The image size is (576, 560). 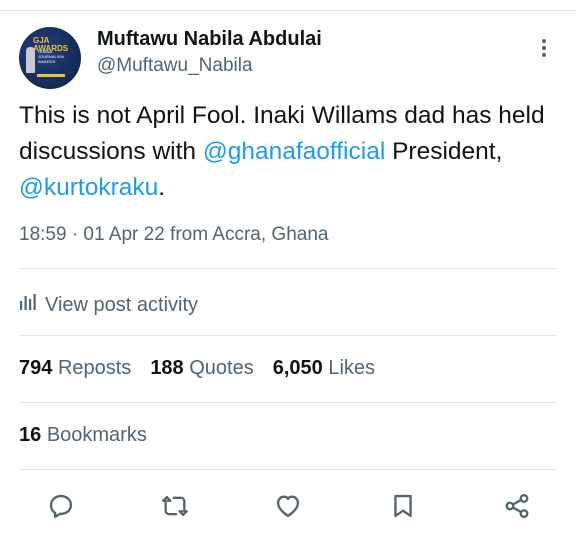 What do you see at coordinates (175, 506) in the screenshot?
I see `repost-icon` at bounding box center [175, 506].